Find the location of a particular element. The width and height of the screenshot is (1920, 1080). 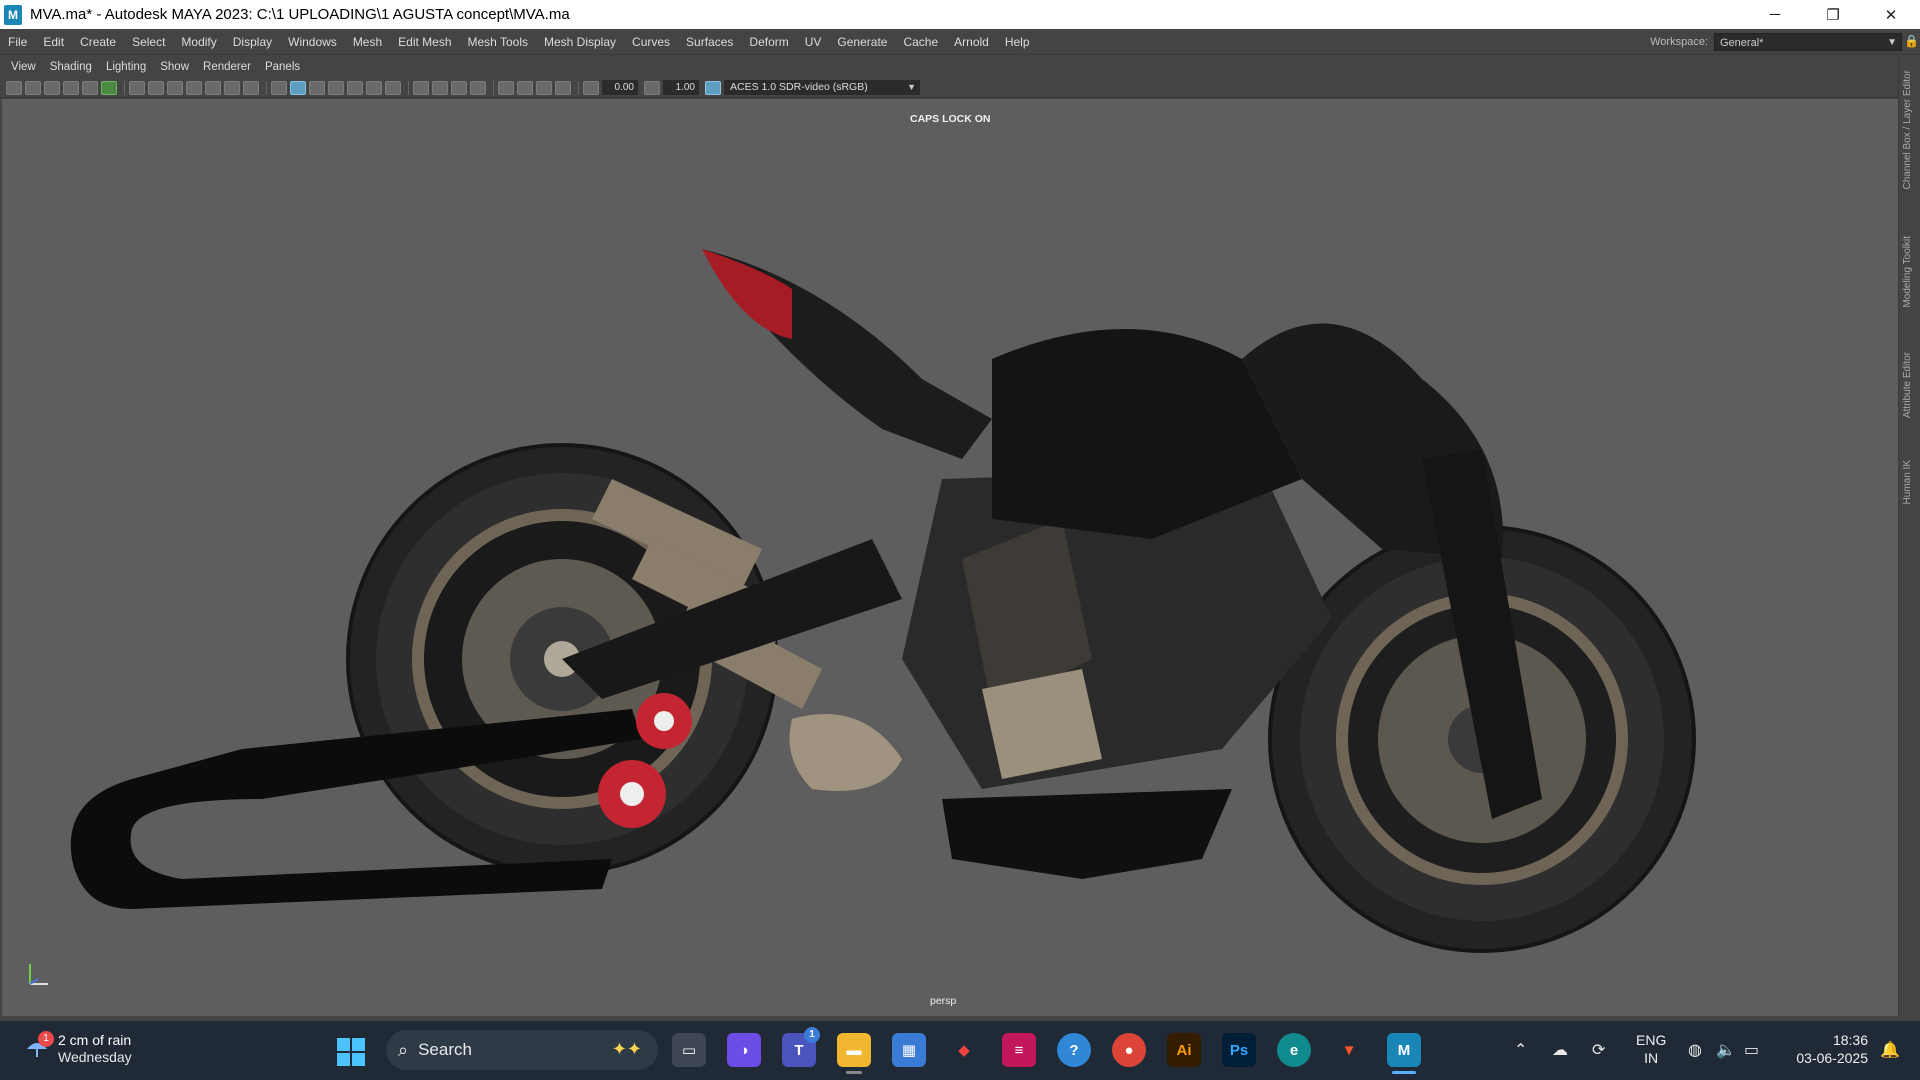

field-chart-icon is located at coordinates (213, 87).